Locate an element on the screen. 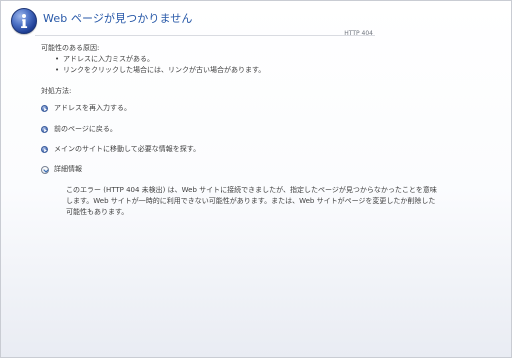 Image resolution: width=512 pixels, height=358 pixels. cause-text: アドレスに入力ミスがある。 is located at coordinates (108, 59).